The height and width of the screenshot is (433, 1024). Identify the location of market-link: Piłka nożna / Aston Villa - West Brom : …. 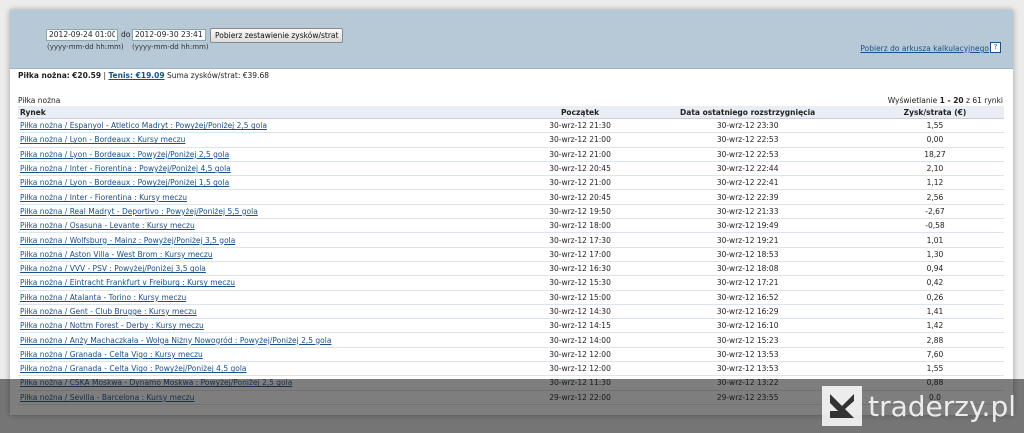
(116, 254).